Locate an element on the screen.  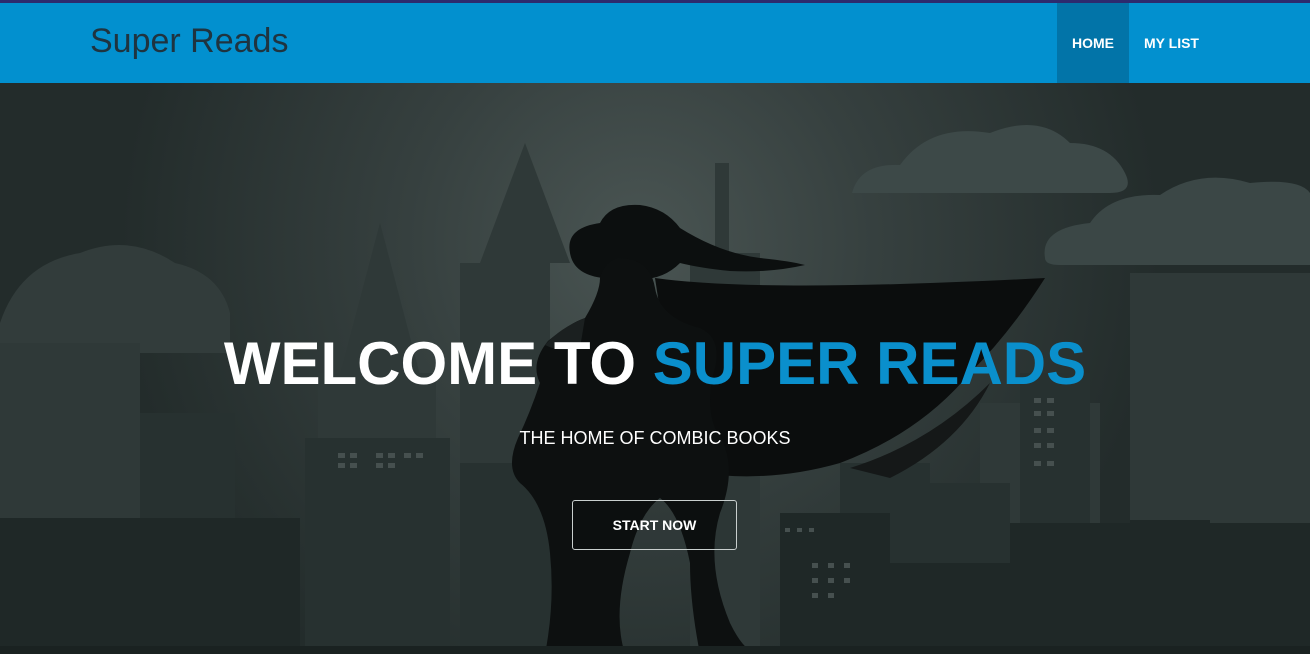
navbar: Super Reads HOME MY LIST is located at coordinates (655, 43).